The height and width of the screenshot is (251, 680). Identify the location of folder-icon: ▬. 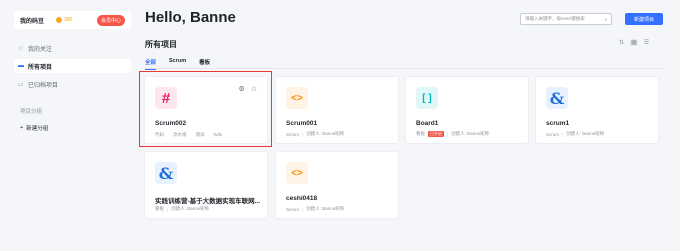
(21, 66).